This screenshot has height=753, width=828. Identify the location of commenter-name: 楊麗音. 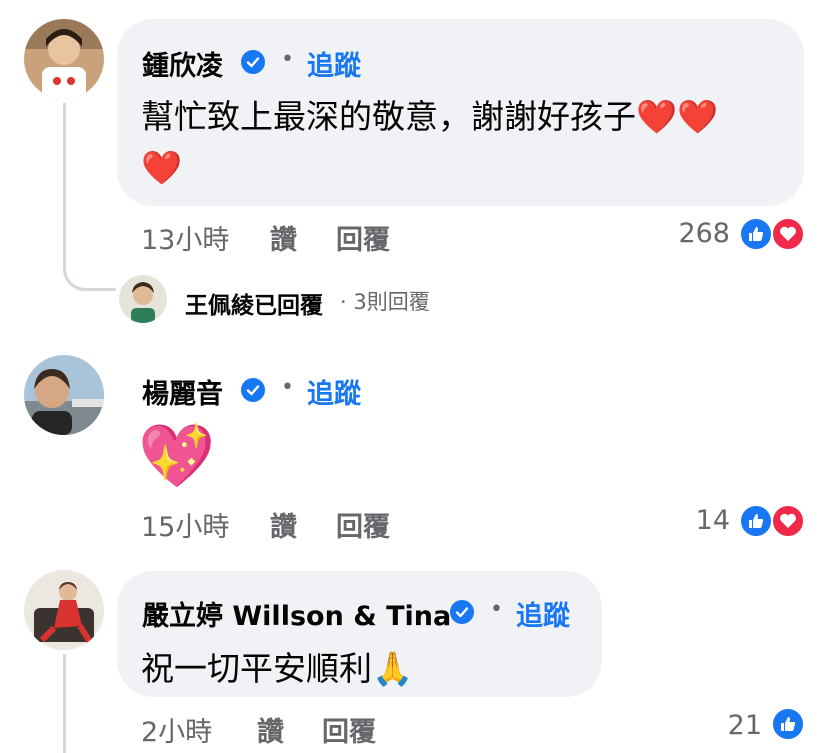
(182, 391).